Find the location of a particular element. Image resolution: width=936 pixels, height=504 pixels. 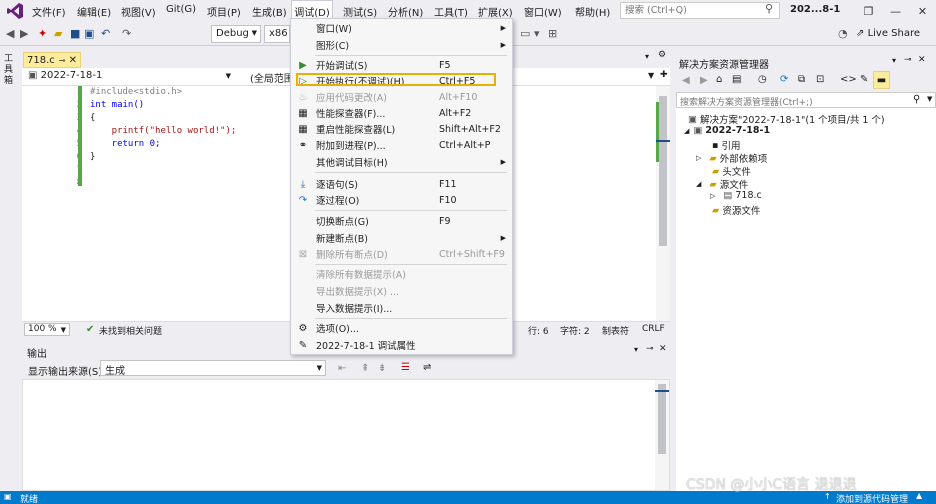

menu-item-restart-profiler: ▦ 重启性能探查器(L) Shift+Alt+F2 is located at coordinates (401, 129).